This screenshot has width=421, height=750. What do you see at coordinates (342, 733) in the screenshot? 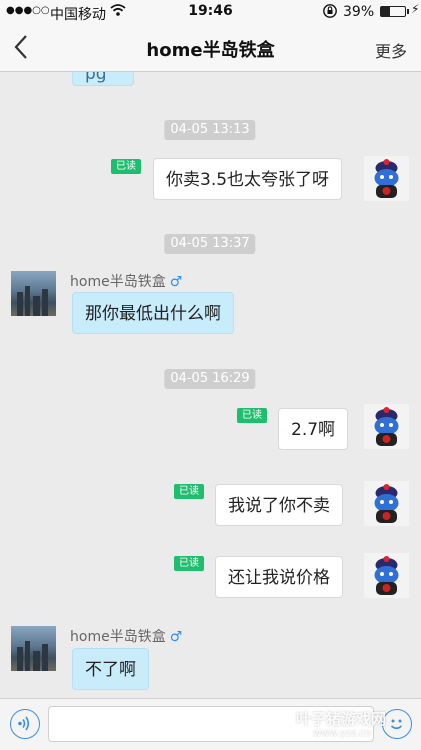
I see `watermark-url: www.yzz.cn` at bounding box center [342, 733].